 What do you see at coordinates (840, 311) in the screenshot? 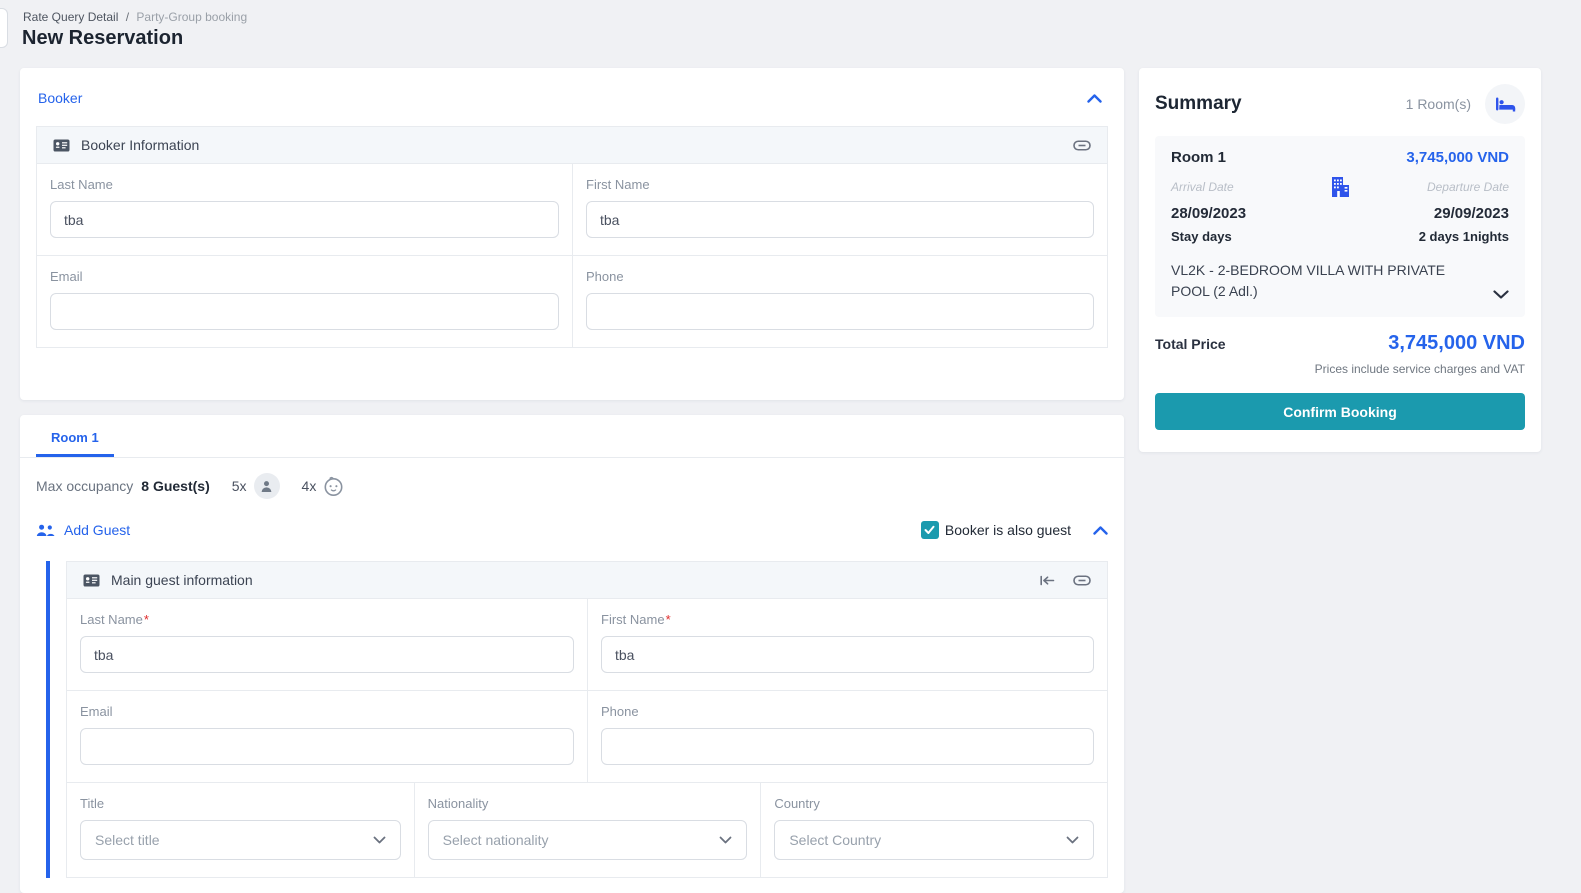
I see `booker-phone-input` at bounding box center [840, 311].